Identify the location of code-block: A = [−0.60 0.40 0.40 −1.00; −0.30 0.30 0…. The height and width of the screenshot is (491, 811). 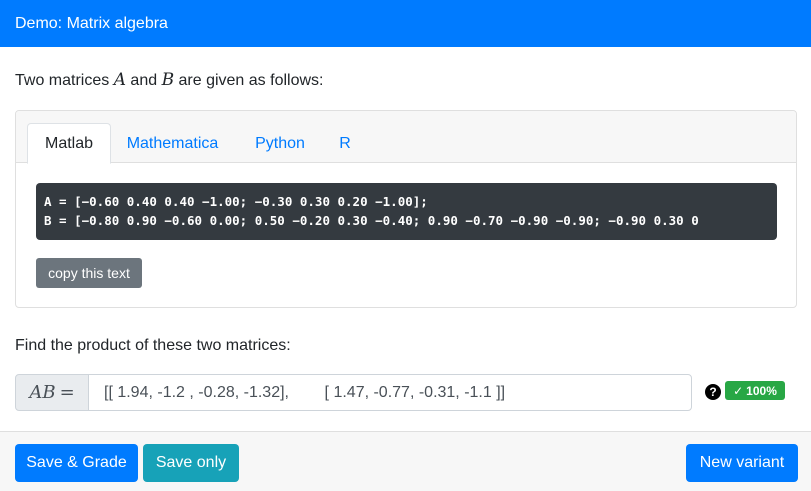
(406, 211).